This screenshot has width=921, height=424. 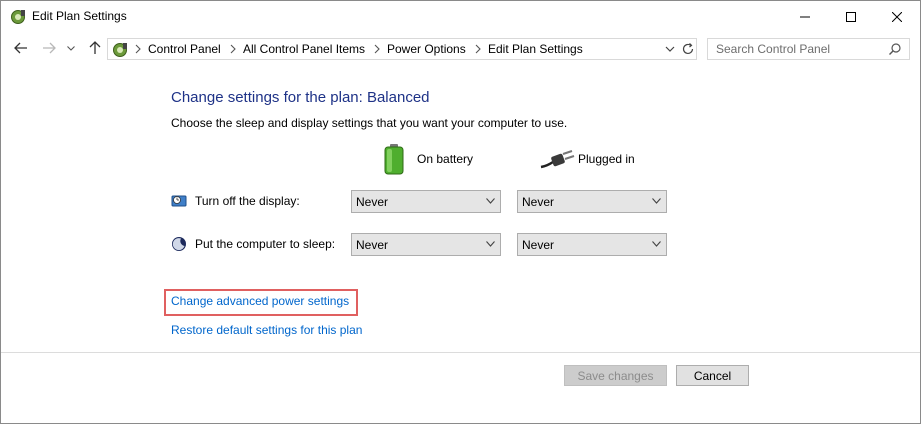 I want to click on sleep-label: Put the computer to sleep:, so click(x=265, y=244).